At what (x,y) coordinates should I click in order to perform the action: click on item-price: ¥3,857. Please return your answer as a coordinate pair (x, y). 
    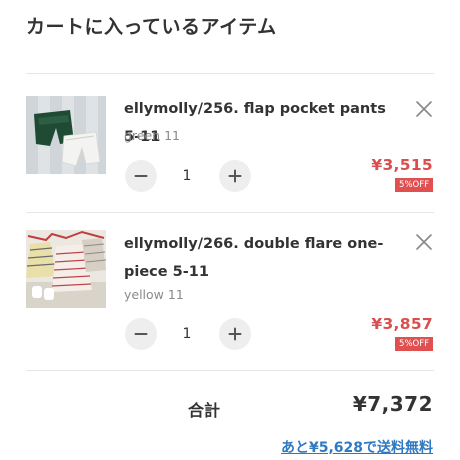
    Looking at the image, I should click on (402, 324).